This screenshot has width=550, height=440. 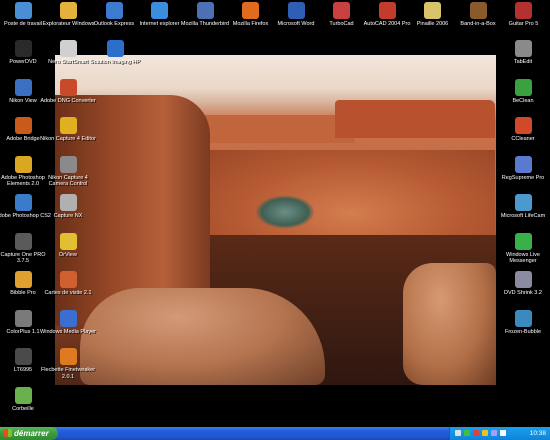 I want to click on desktop-icon-hp: Solution Imaging HP, so click(x=115, y=61).